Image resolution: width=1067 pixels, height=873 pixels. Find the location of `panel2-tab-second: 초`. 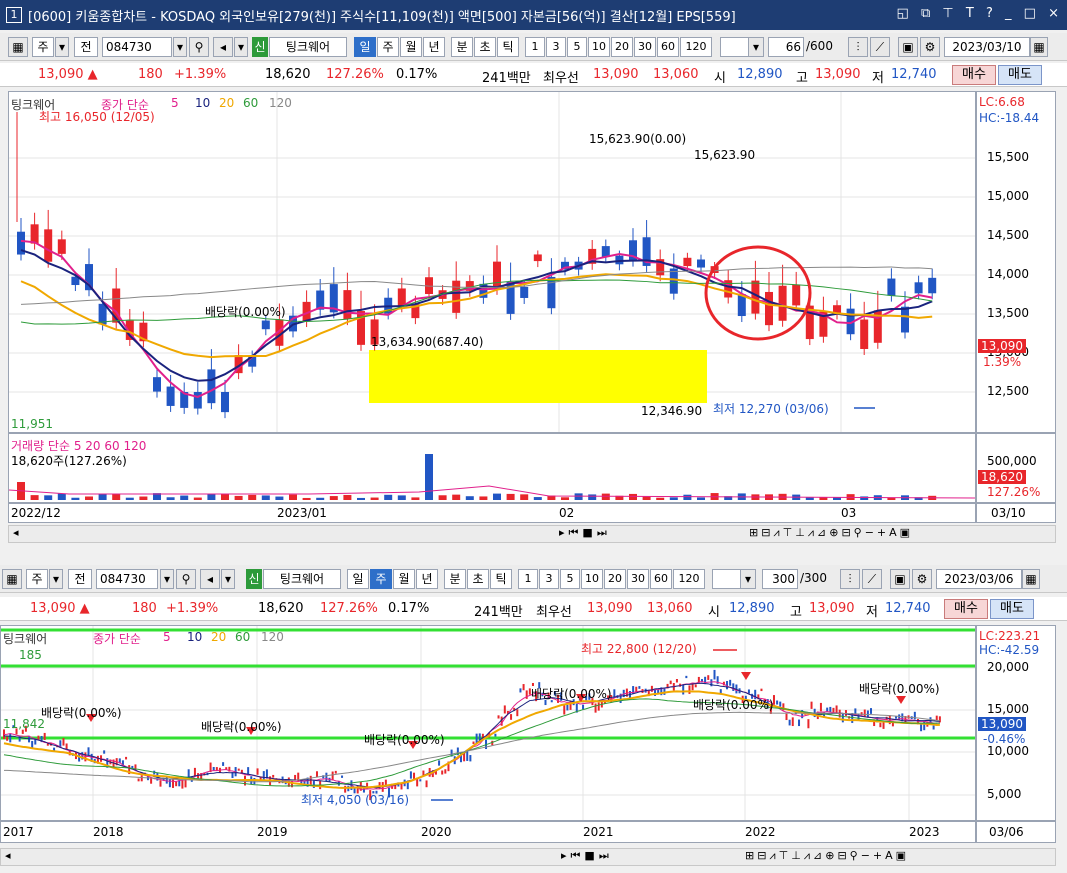

panel2-tab-second: 초 is located at coordinates (478, 579).